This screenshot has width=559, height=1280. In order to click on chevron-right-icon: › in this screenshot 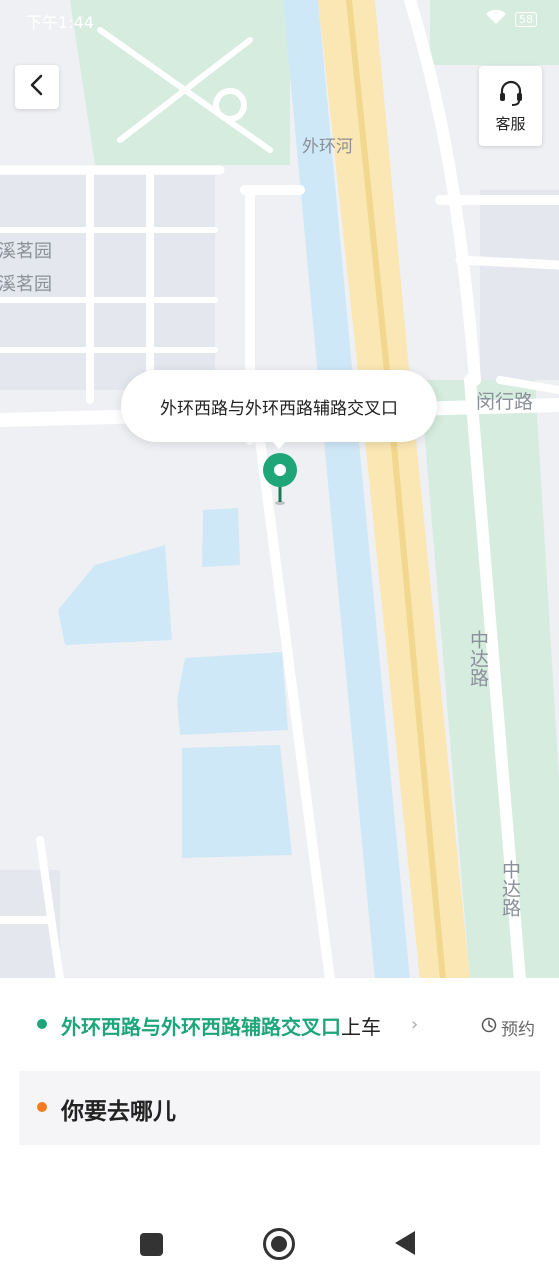, I will do `click(415, 1024)`.